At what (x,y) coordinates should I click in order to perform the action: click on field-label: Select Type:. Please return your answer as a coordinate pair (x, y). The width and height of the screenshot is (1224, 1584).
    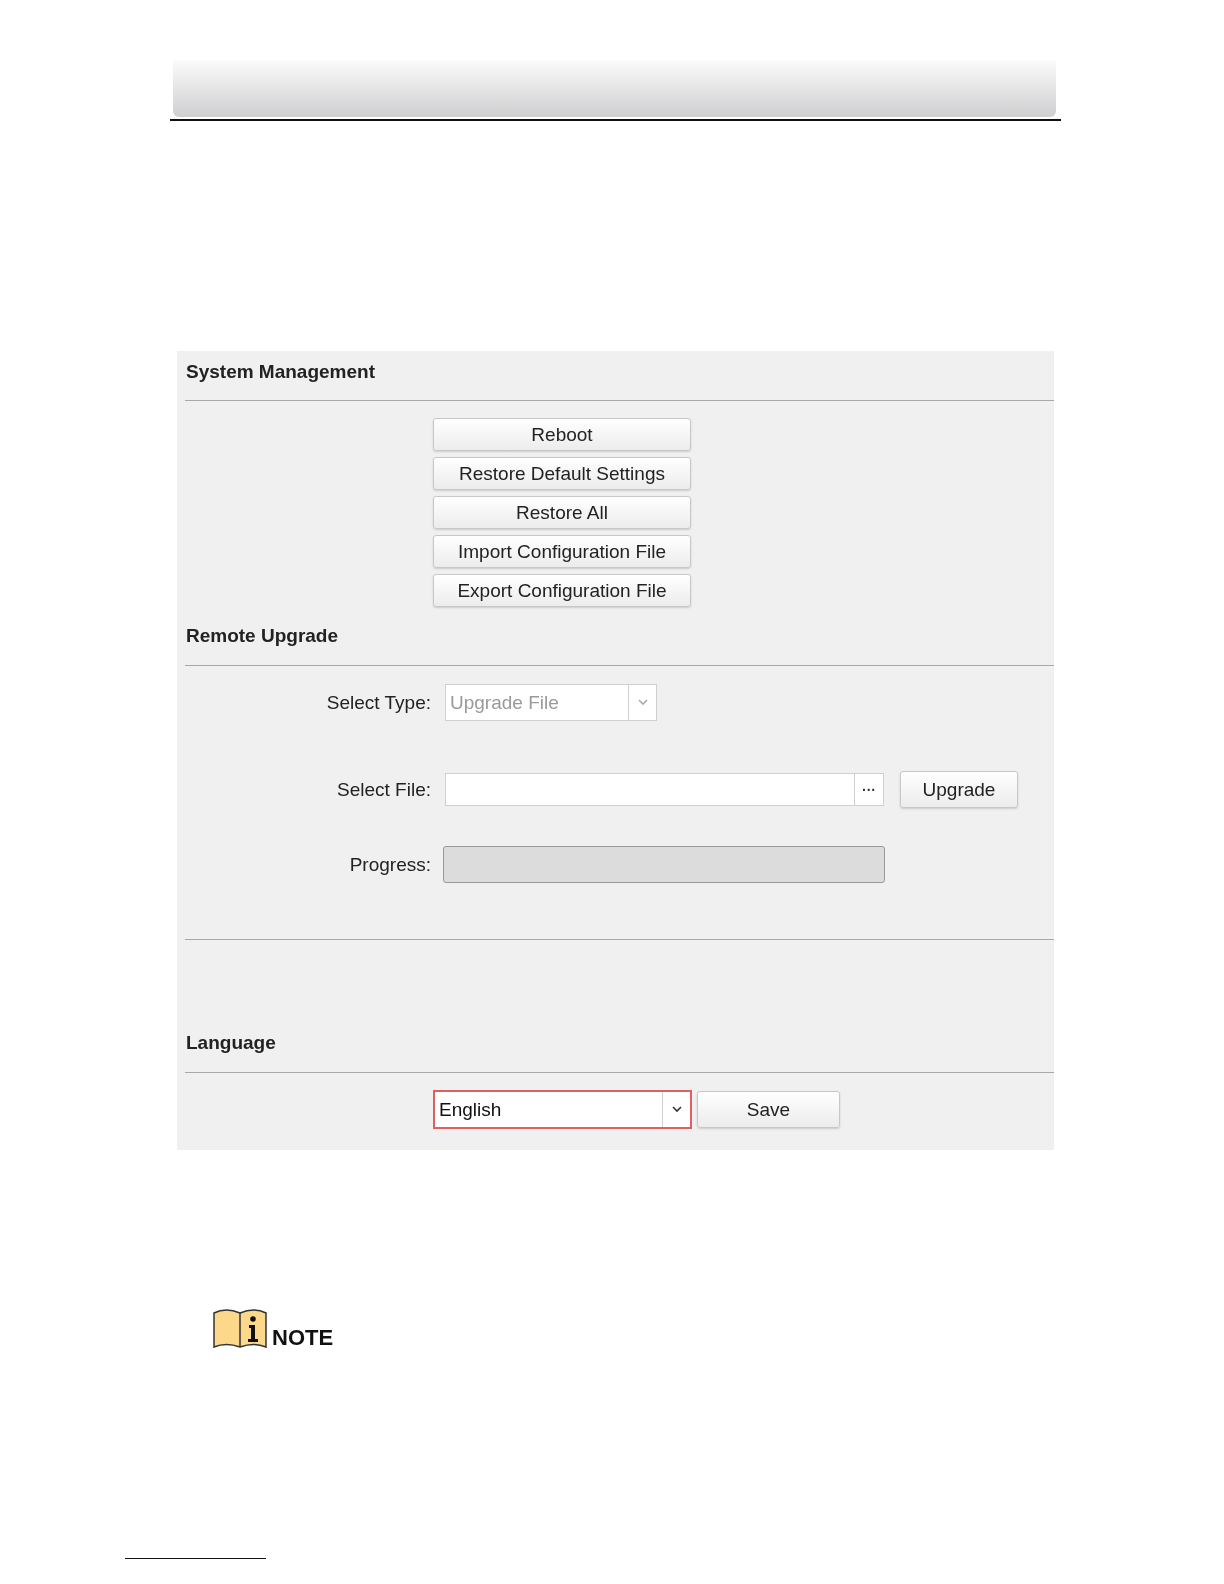
    Looking at the image, I should click on (378, 702).